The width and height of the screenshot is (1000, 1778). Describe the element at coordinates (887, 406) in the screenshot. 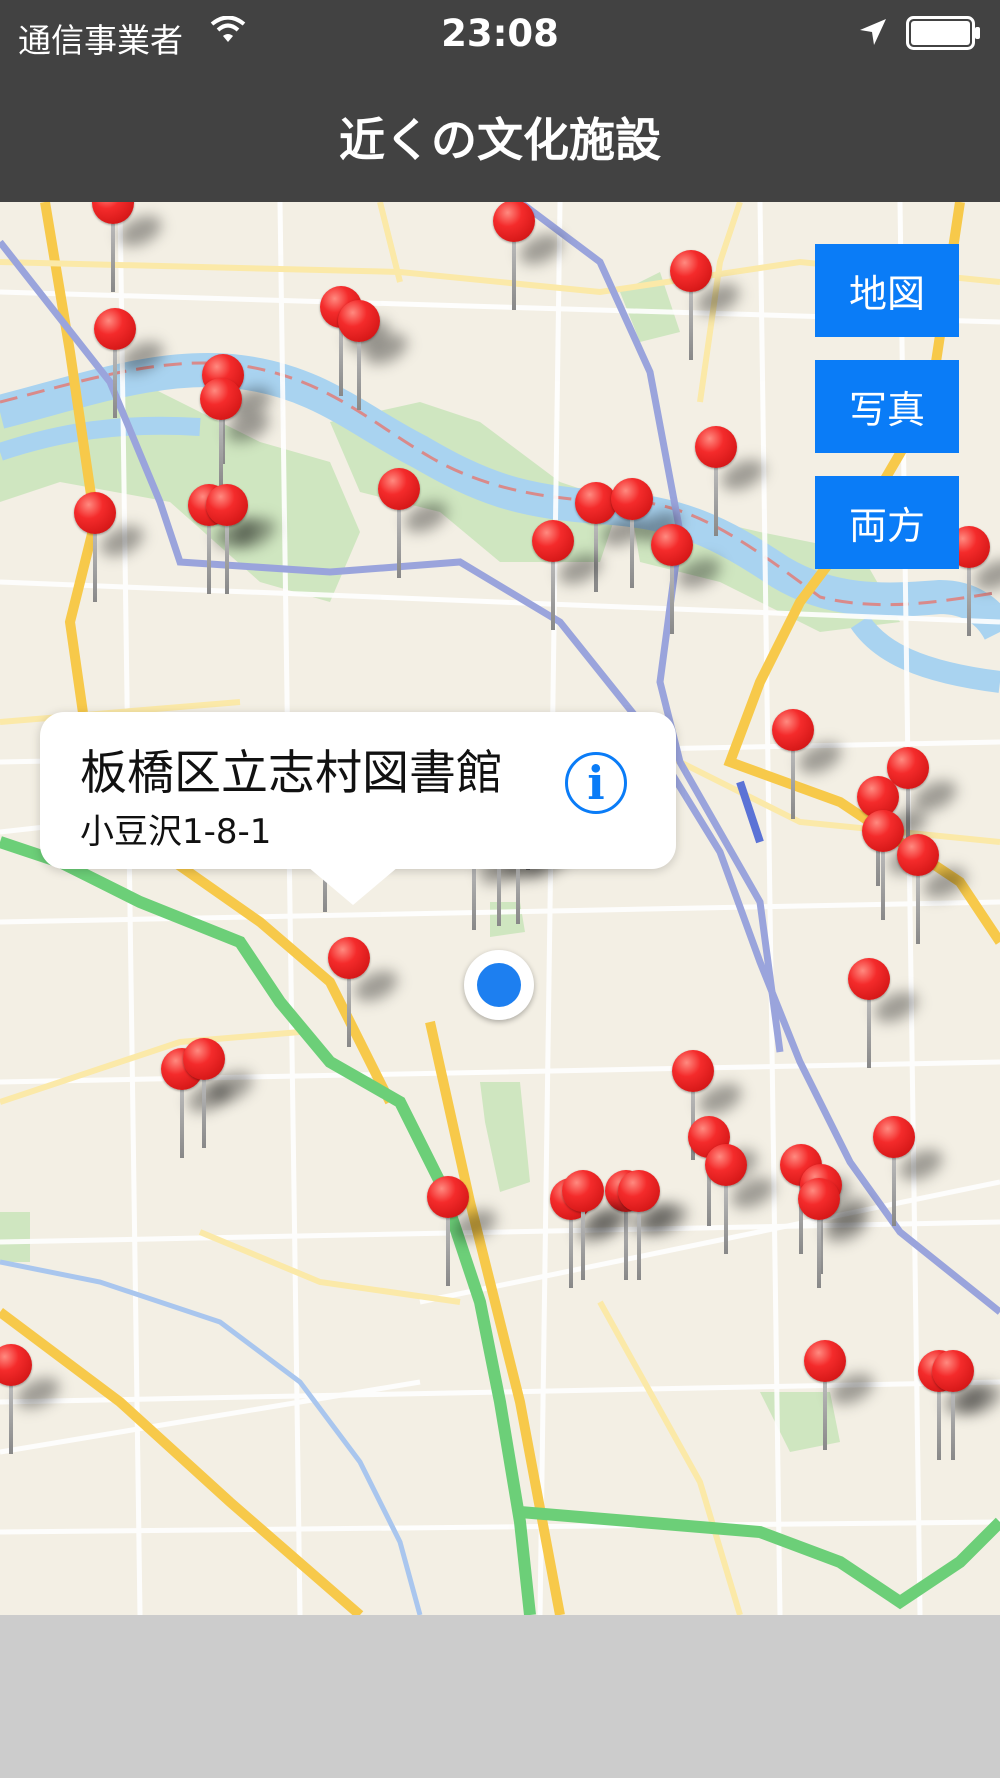

I see `photo-mode-button: 写真` at that location.